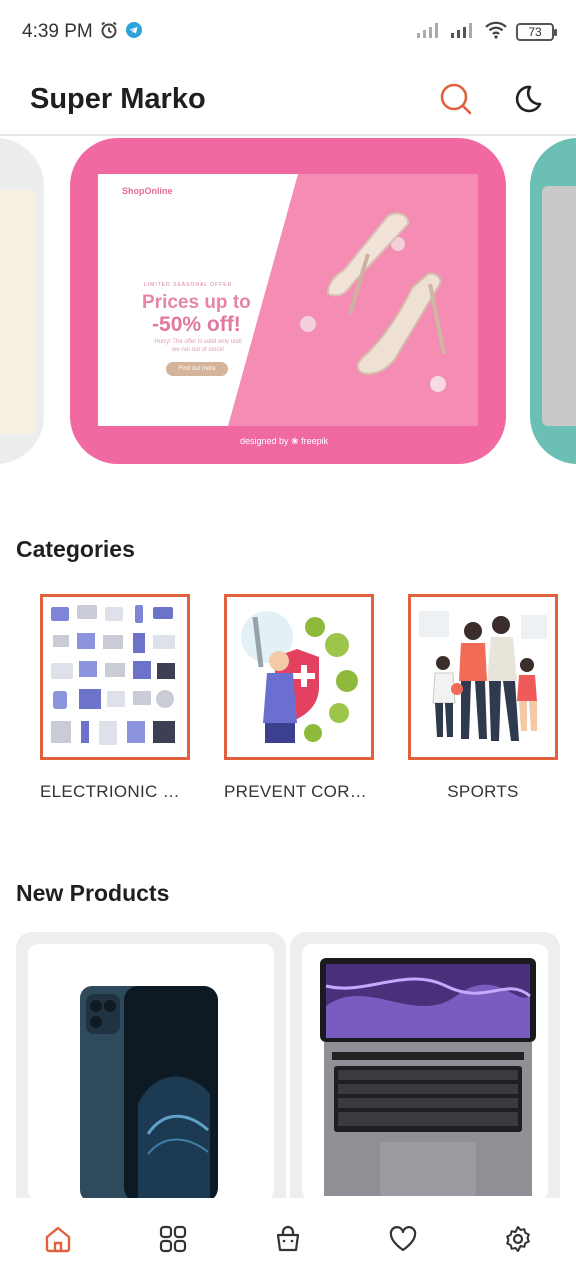  I want to click on status-left: 4:39 PM, so click(82, 32).